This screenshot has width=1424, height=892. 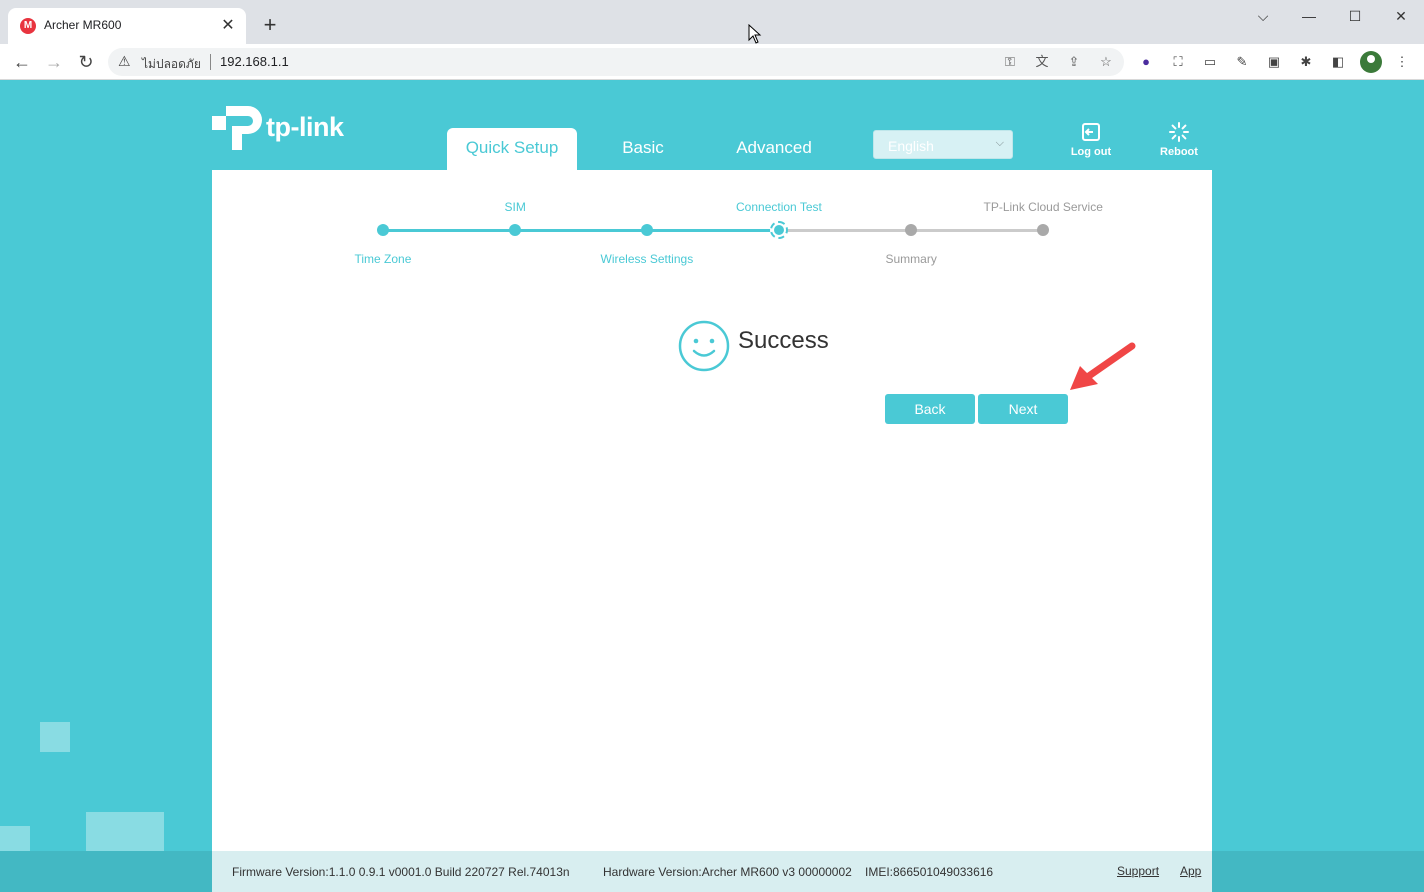 I want to click on smiley-face-icon, so click(x=704, y=346).